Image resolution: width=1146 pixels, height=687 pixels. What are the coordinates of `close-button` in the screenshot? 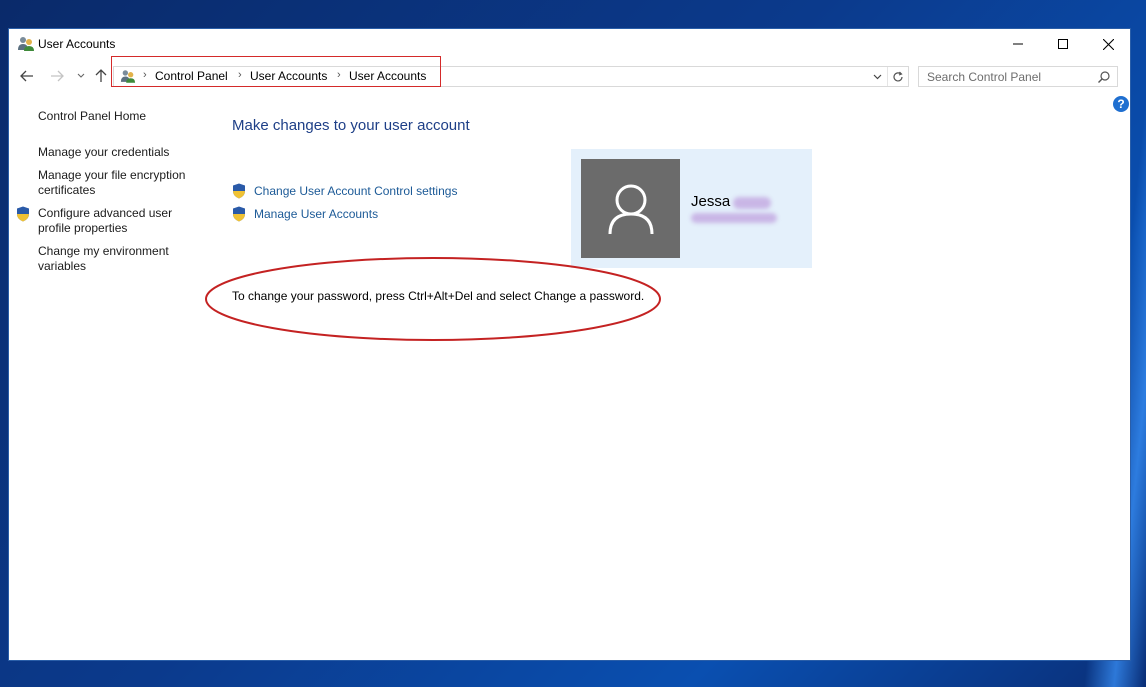 It's located at (1108, 44).